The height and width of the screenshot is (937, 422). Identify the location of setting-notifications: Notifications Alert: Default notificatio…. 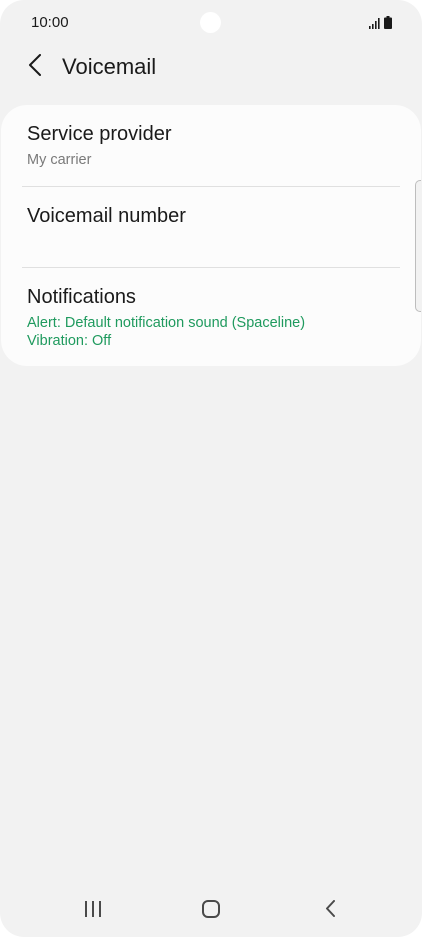
(211, 317).